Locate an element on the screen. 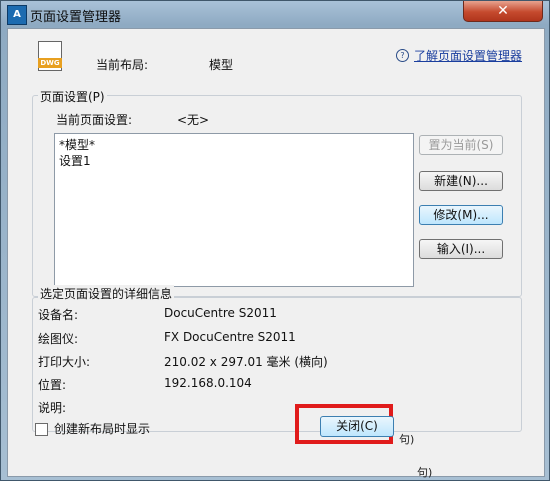  plot-size-value: 210.02 x 297.01 毫米 (横向) is located at coordinates (246, 362).